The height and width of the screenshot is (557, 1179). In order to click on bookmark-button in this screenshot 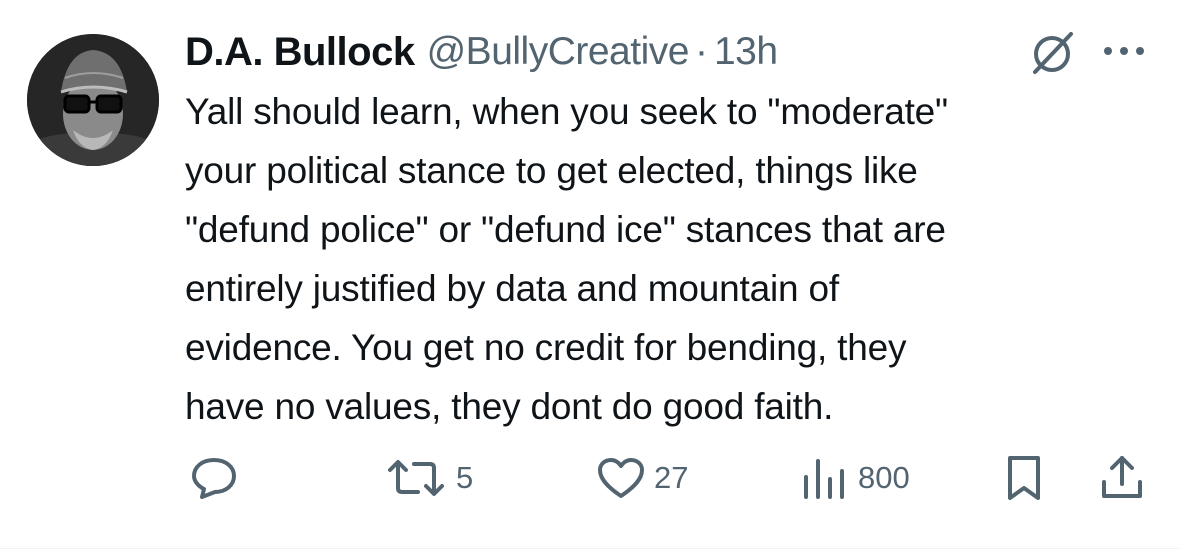, I will do `click(1024, 478)`.